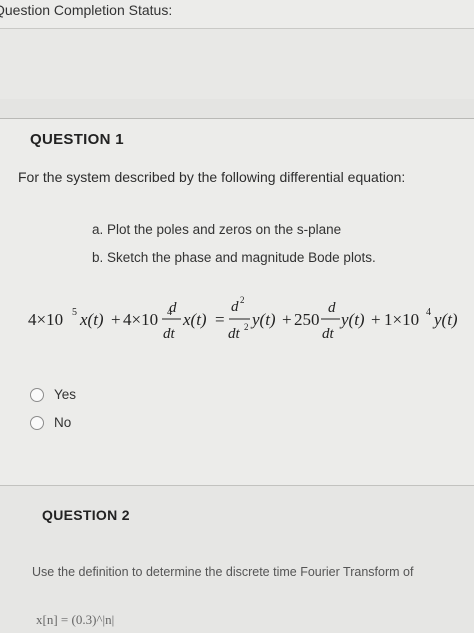 This screenshot has width=474, height=633. What do you see at coordinates (445, 319) in the screenshot?
I see `rhs-term3-var: y(t)` at bounding box center [445, 319].